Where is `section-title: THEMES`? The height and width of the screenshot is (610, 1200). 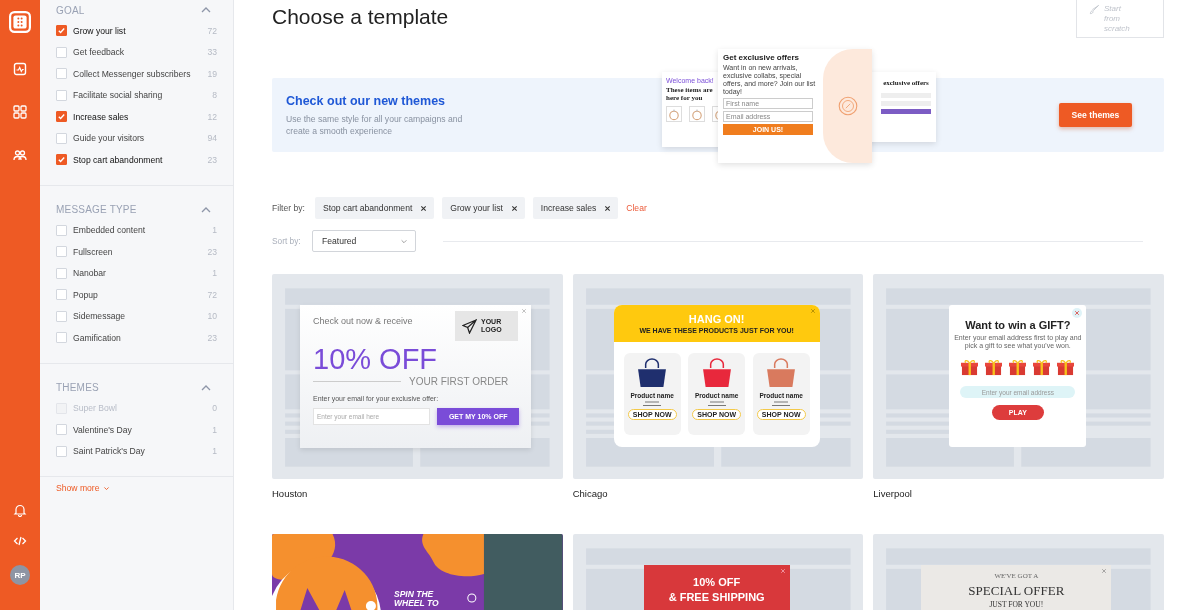
section-title: THEMES is located at coordinates (77, 387).